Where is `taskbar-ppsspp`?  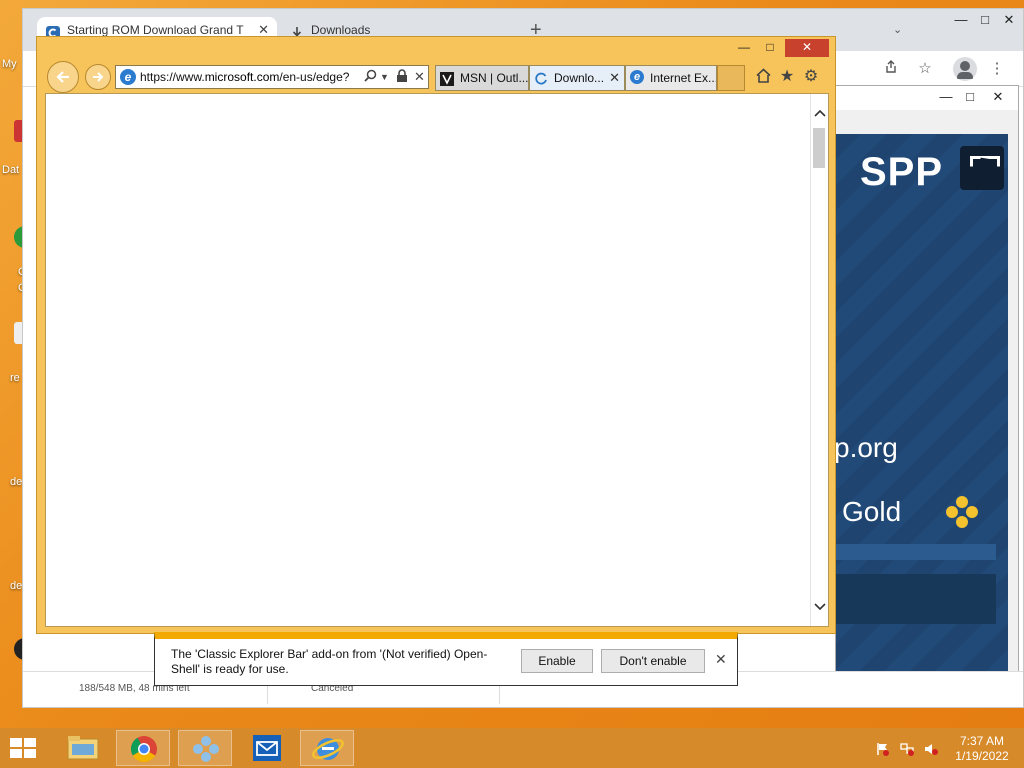
taskbar-ppsspp is located at coordinates (205, 748).